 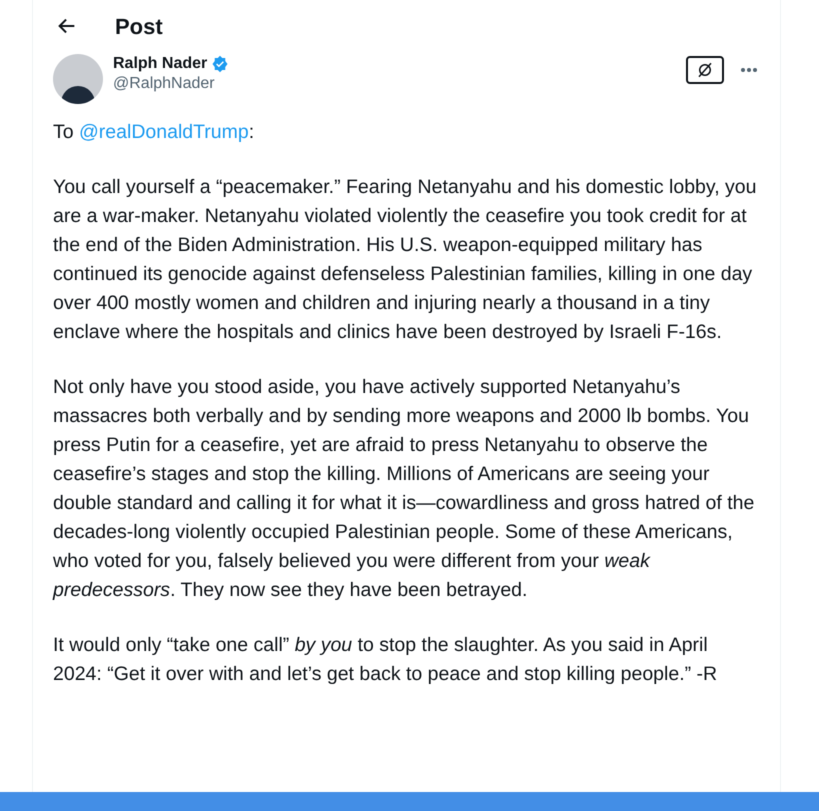 I want to click on post-paragraph: To @realDonaldTrump:, so click(x=154, y=132).